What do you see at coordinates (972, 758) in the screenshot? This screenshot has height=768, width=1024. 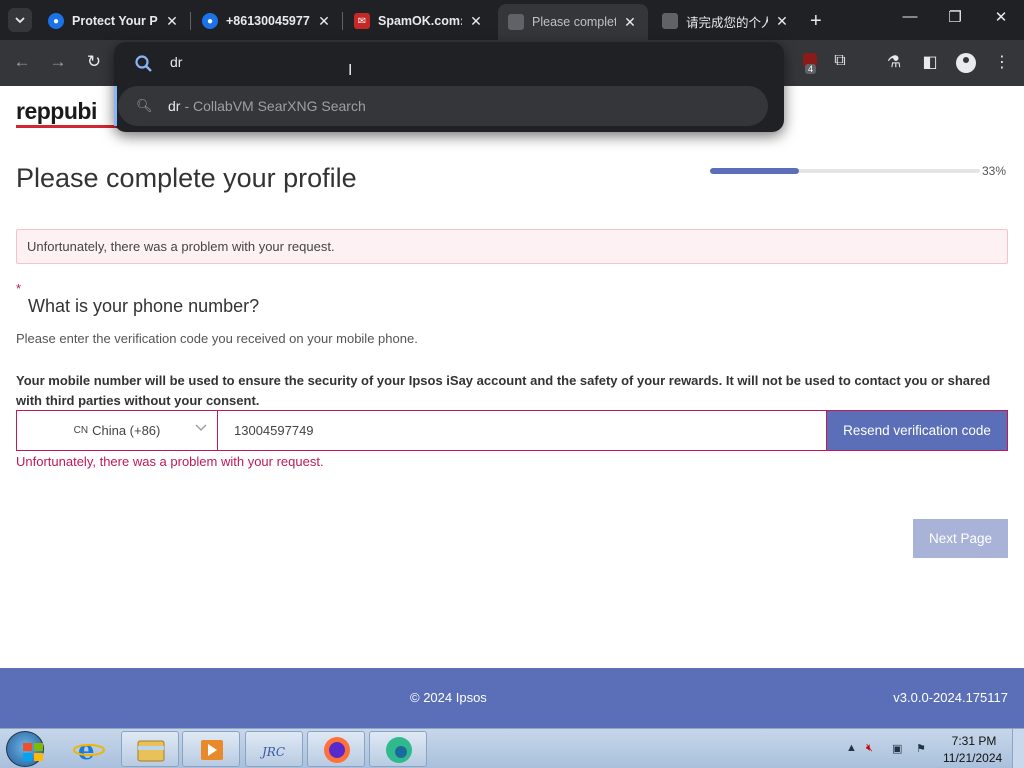 I see `clock-date: 11/21/2024` at bounding box center [972, 758].